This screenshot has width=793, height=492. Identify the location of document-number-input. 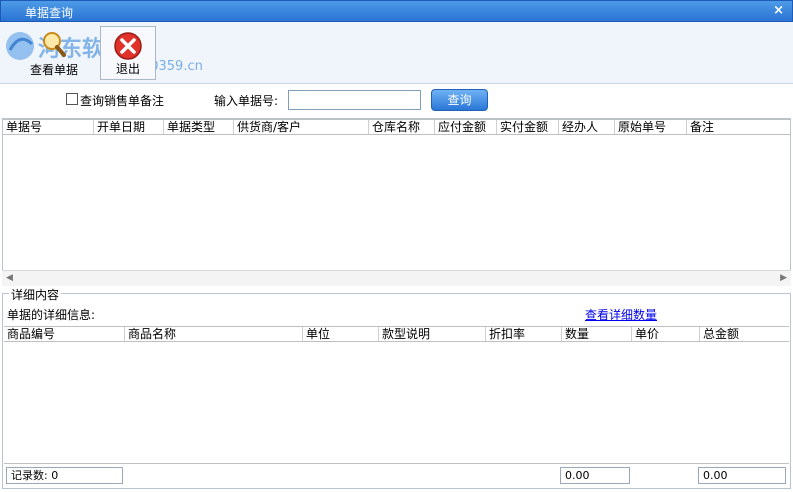
(354, 100).